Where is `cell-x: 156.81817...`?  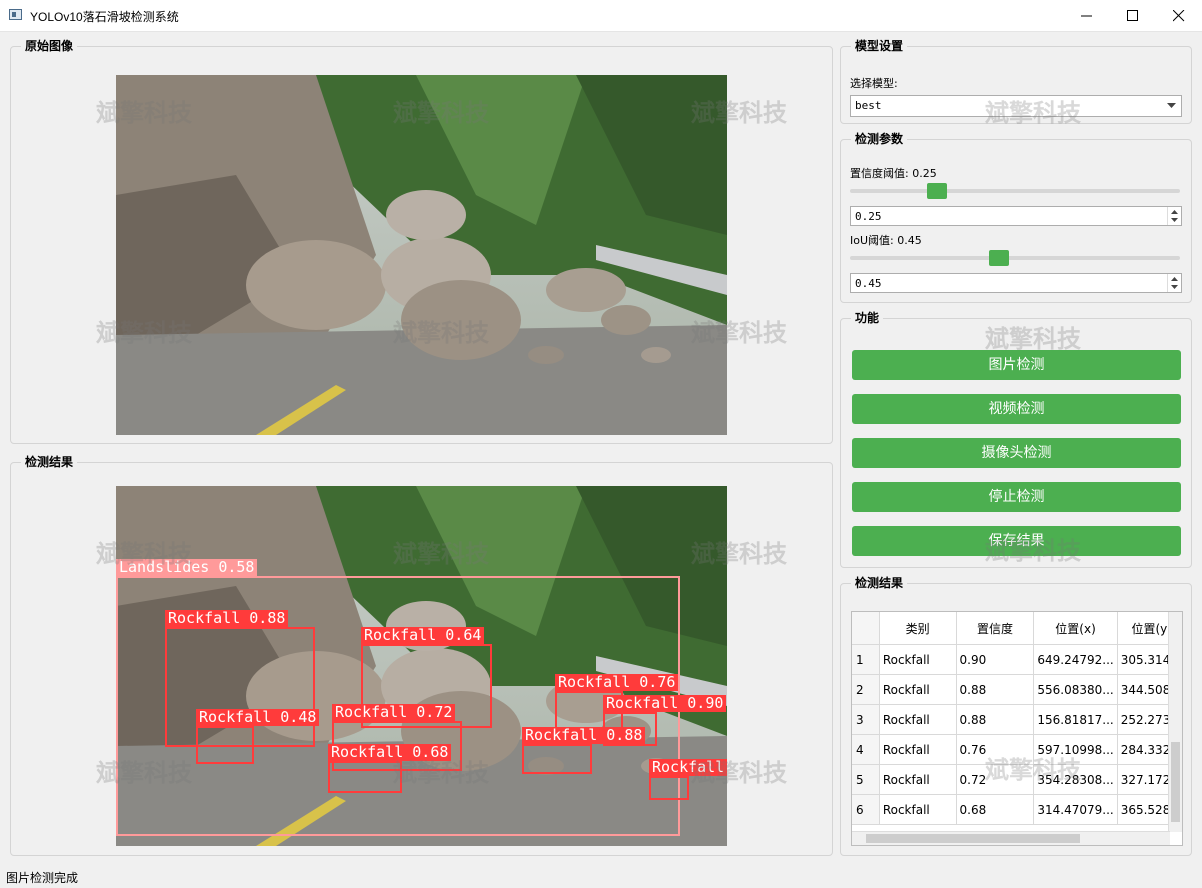
cell-x: 156.81817... is located at coordinates (1075, 719).